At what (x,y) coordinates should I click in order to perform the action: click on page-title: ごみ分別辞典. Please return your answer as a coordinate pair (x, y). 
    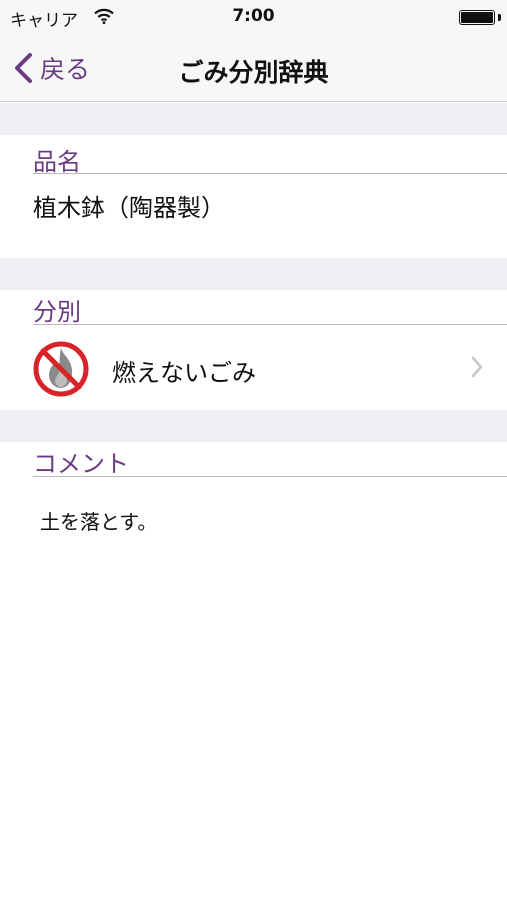
    Looking at the image, I should click on (253, 72).